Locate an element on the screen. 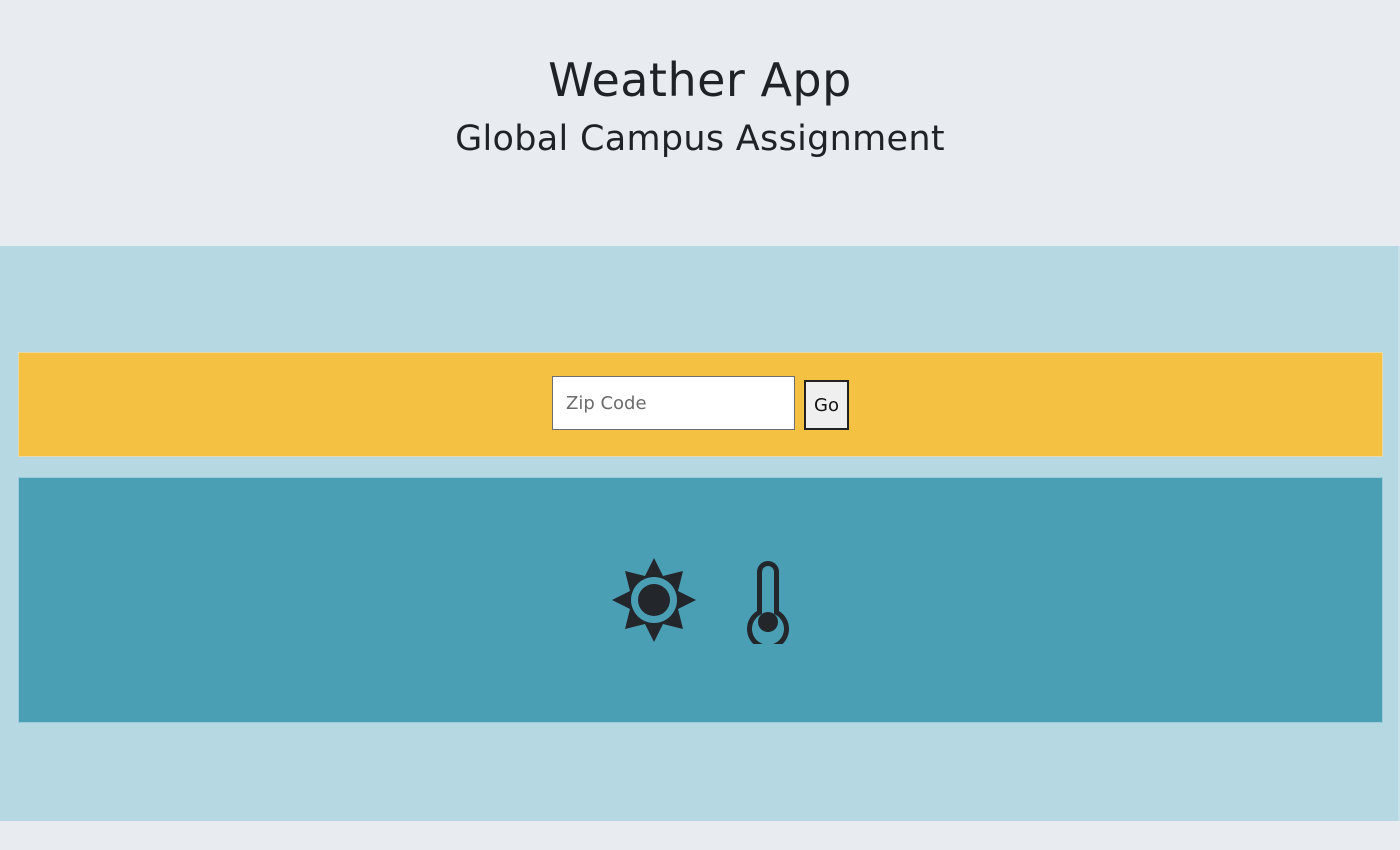  thermometer-icon is located at coordinates (768, 602).